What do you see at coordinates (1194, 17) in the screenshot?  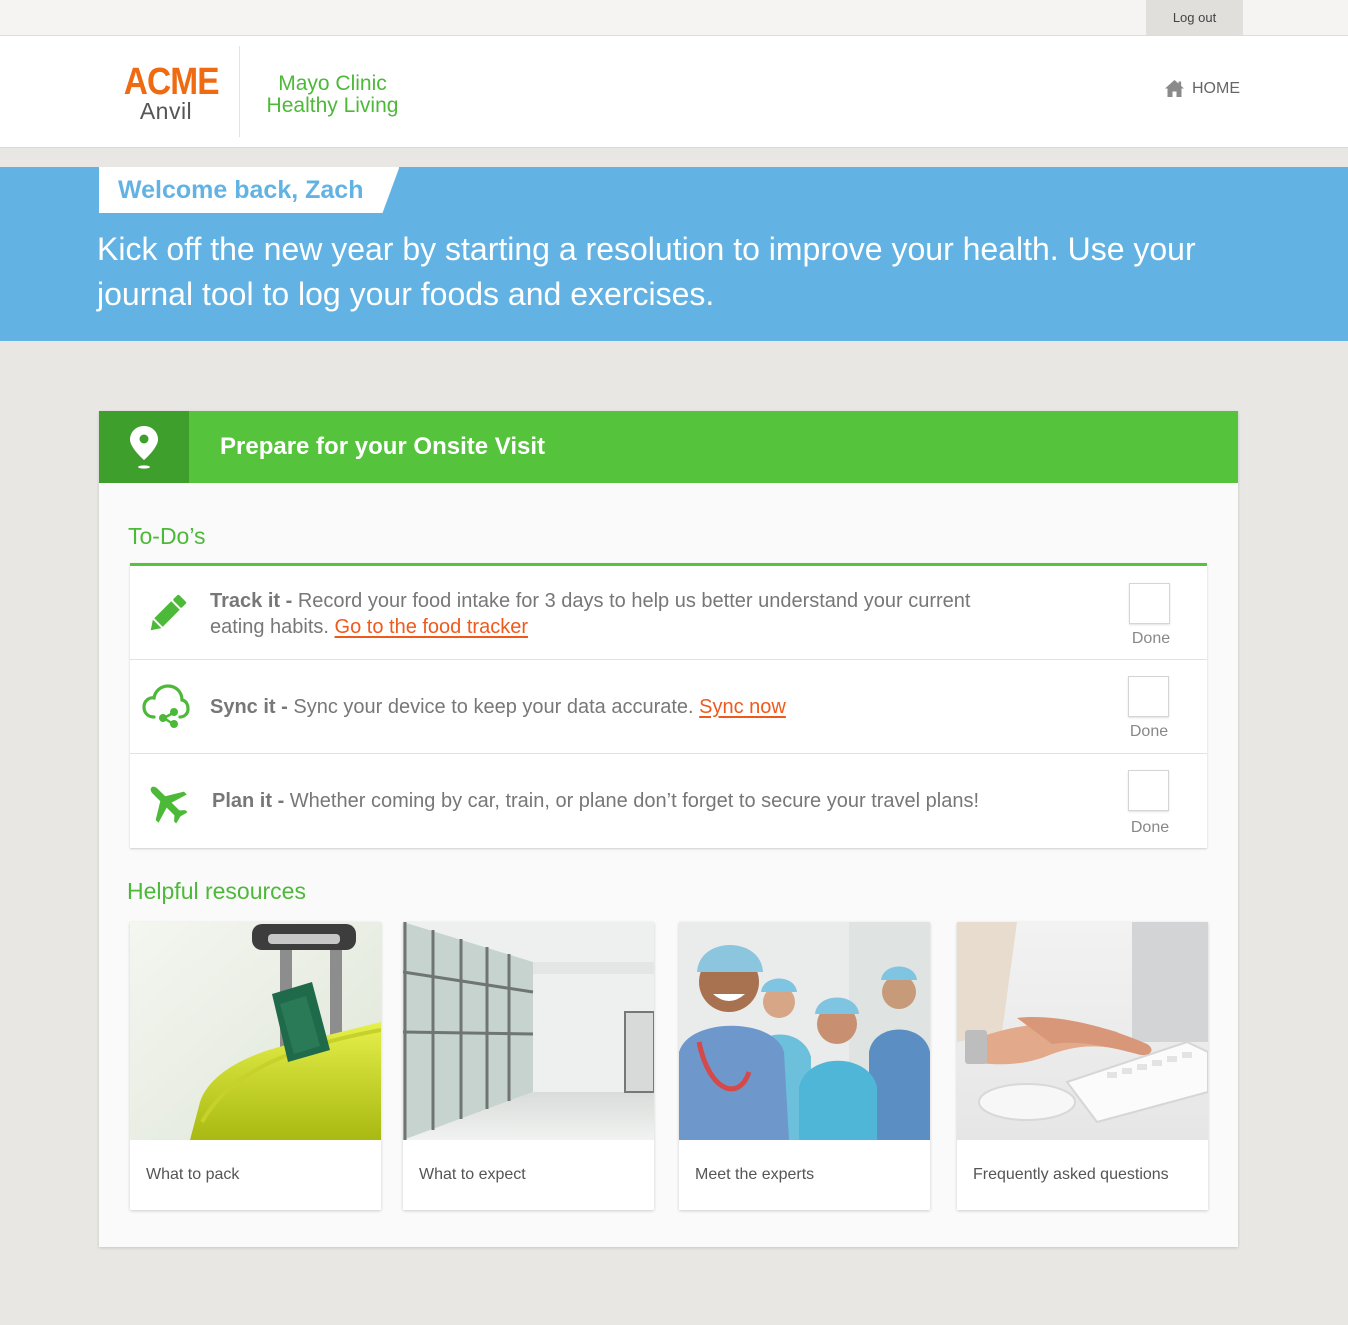 I see `logout-button: Log out` at bounding box center [1194, 17].